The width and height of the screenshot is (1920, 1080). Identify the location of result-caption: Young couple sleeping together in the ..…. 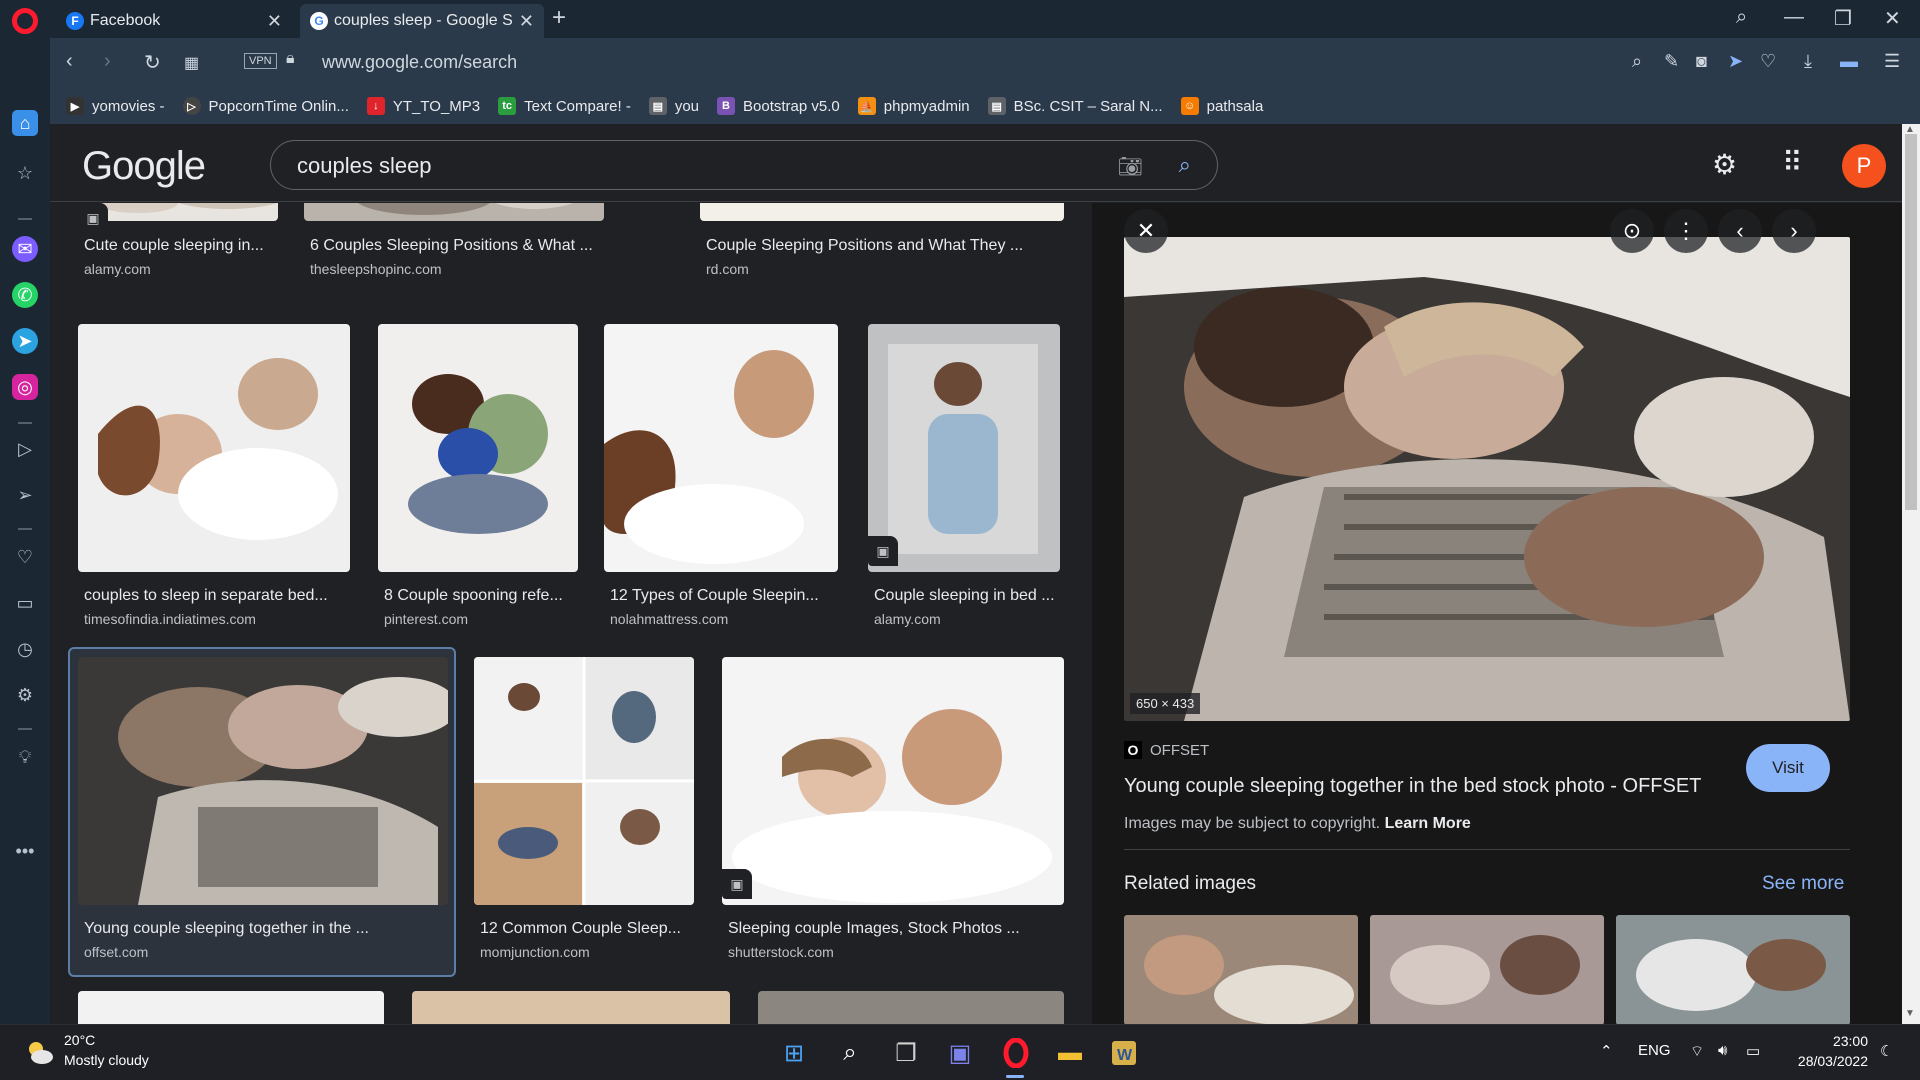
(264, 929).